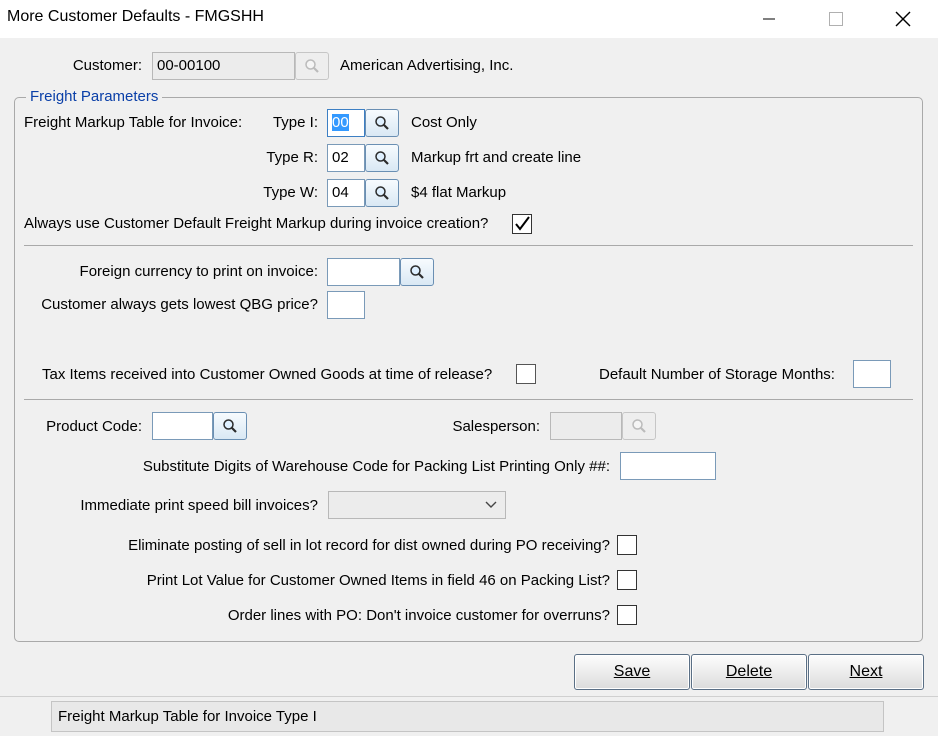  I want to click on save-label: Save, so click(632, 671).